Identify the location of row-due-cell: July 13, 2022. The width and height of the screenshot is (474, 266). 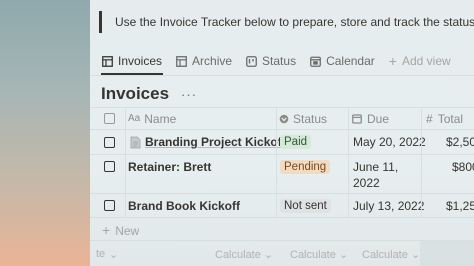
(388, 205).